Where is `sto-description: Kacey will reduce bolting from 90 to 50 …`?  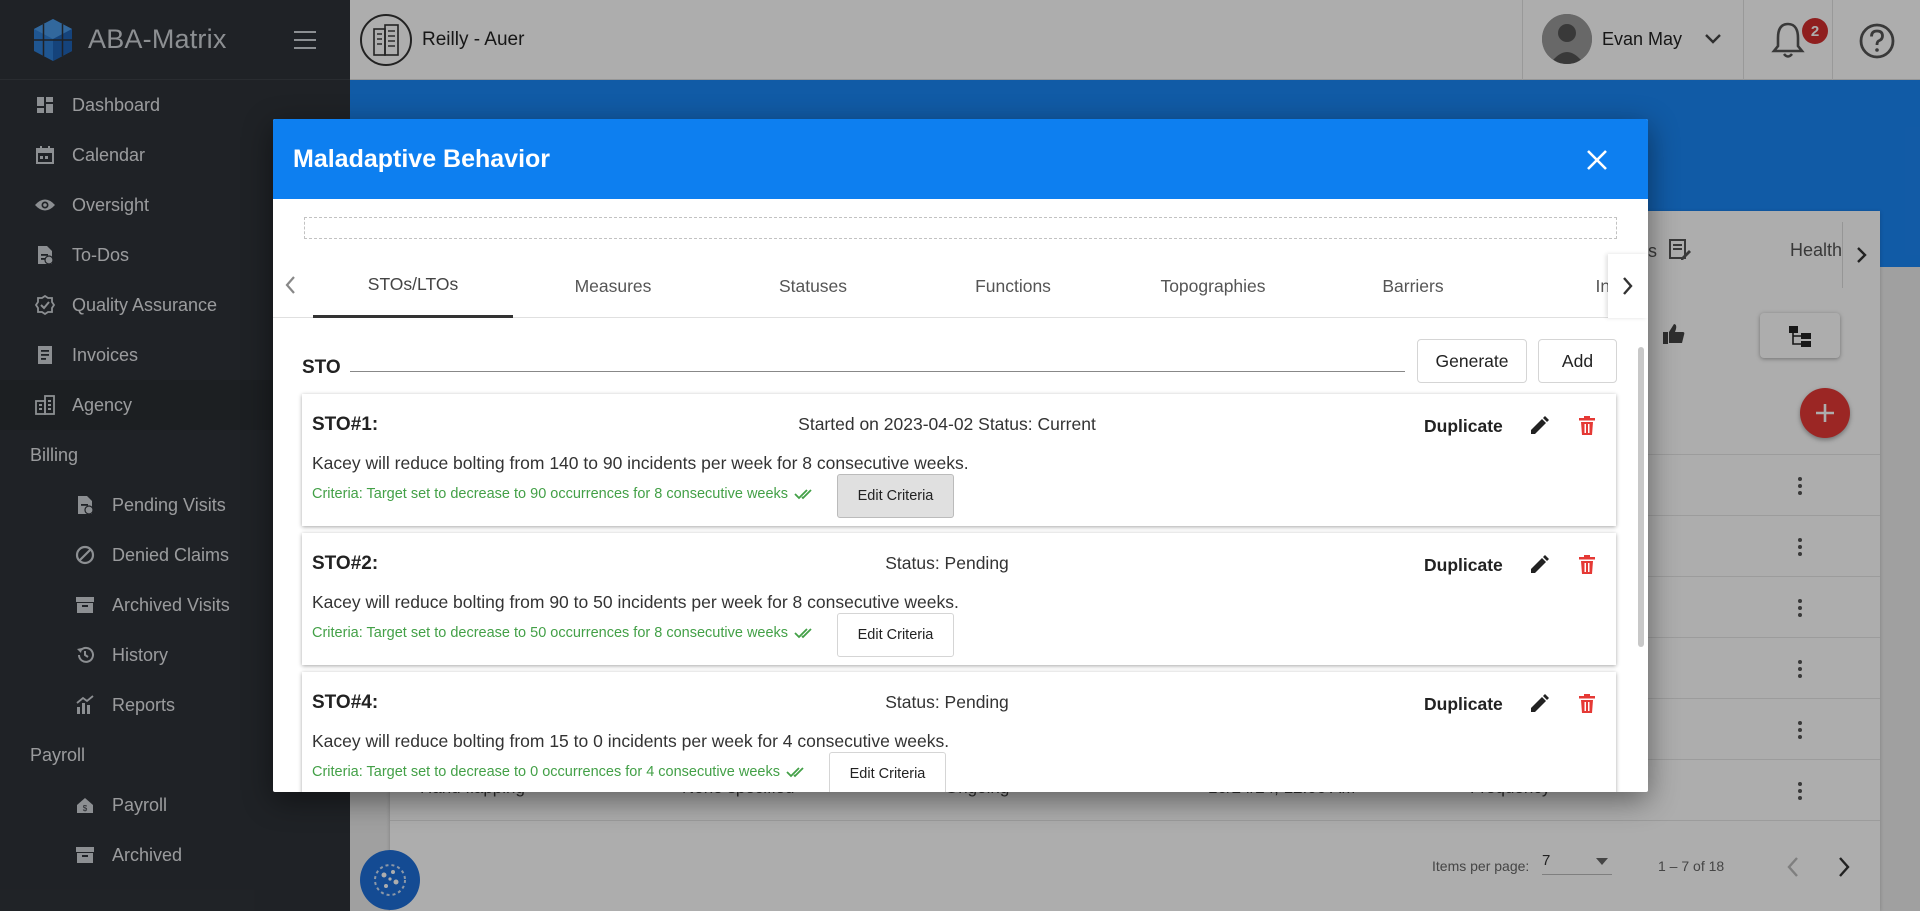 sto-description: Kacey will reduce bolting from 90 to 50 … is located at coordinates (635, 602).